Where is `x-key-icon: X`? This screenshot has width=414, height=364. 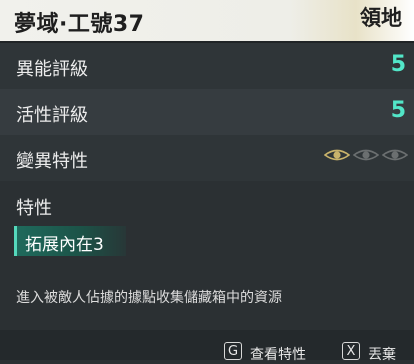 x-key-icon: X is located at coordinates (351, 351).